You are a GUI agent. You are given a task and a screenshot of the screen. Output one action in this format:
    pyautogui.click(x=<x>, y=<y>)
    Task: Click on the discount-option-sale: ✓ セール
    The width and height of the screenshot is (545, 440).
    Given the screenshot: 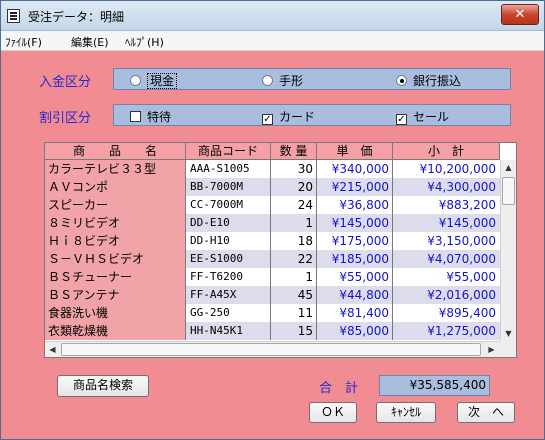 What is the action you would take?
    pyautogui.click(x=422, y=116)
    